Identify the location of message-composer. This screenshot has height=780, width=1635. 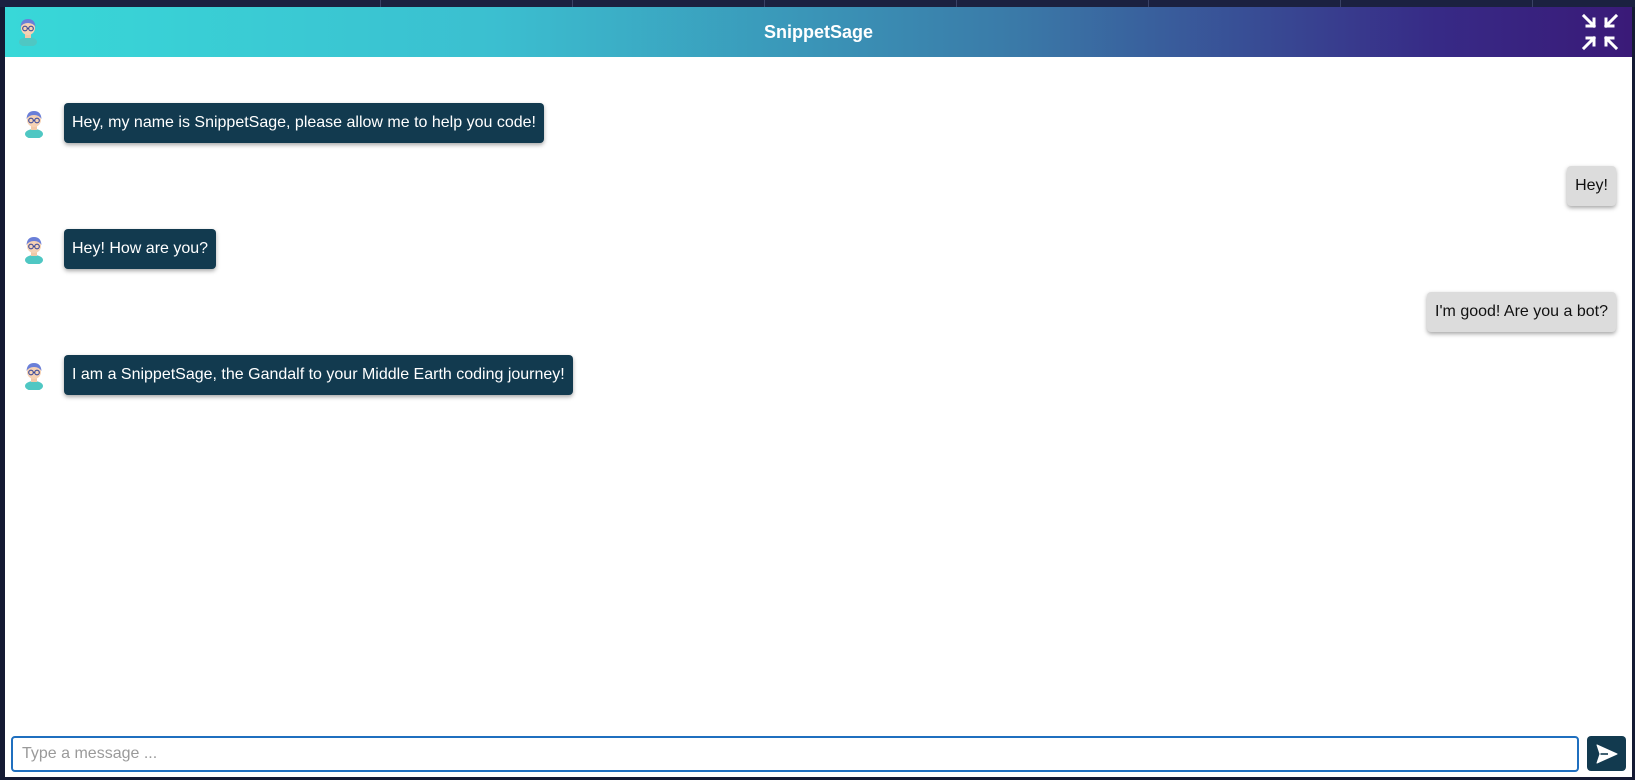
(818, 753).